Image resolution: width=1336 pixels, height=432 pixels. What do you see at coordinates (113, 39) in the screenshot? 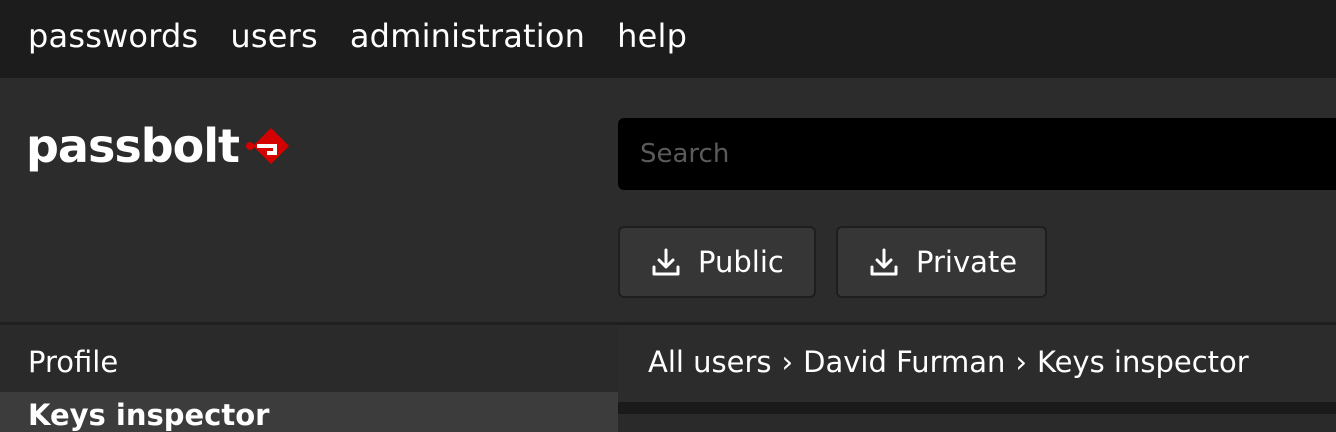
I see `nav-passwords: passwords` at bounding box center [113, 39].